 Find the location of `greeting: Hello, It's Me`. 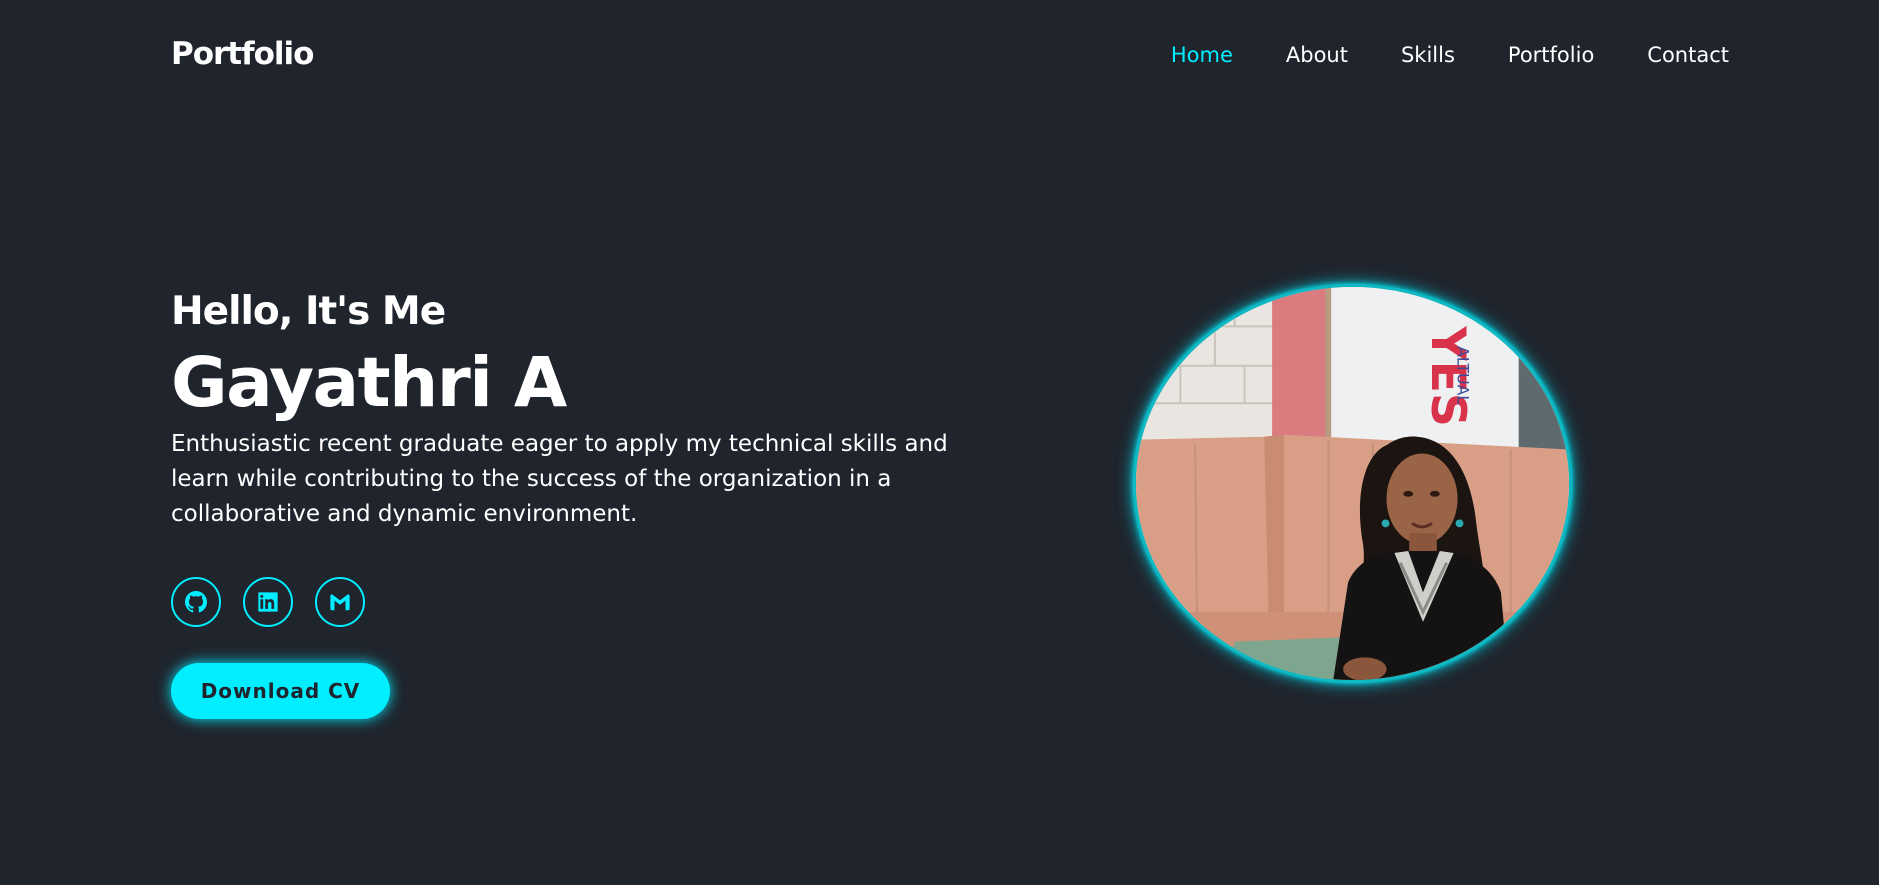

greeting: Hello, It's Me is located at coordinates (308, 311).